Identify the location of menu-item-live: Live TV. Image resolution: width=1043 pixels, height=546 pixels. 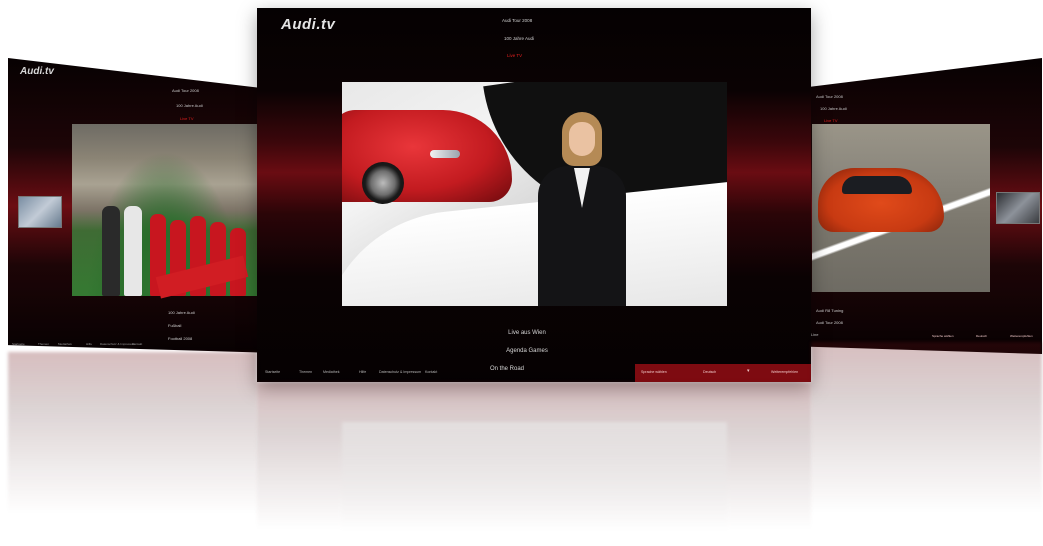
(514, 55).